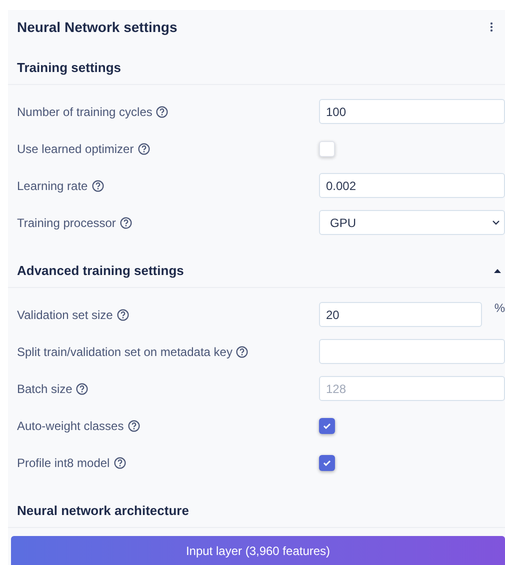  What do you see at coordinates (258, 550) in the screenshot?
I see `input-layer-bar: Input layer (3,960 features)` at bounding box center [258, 550].